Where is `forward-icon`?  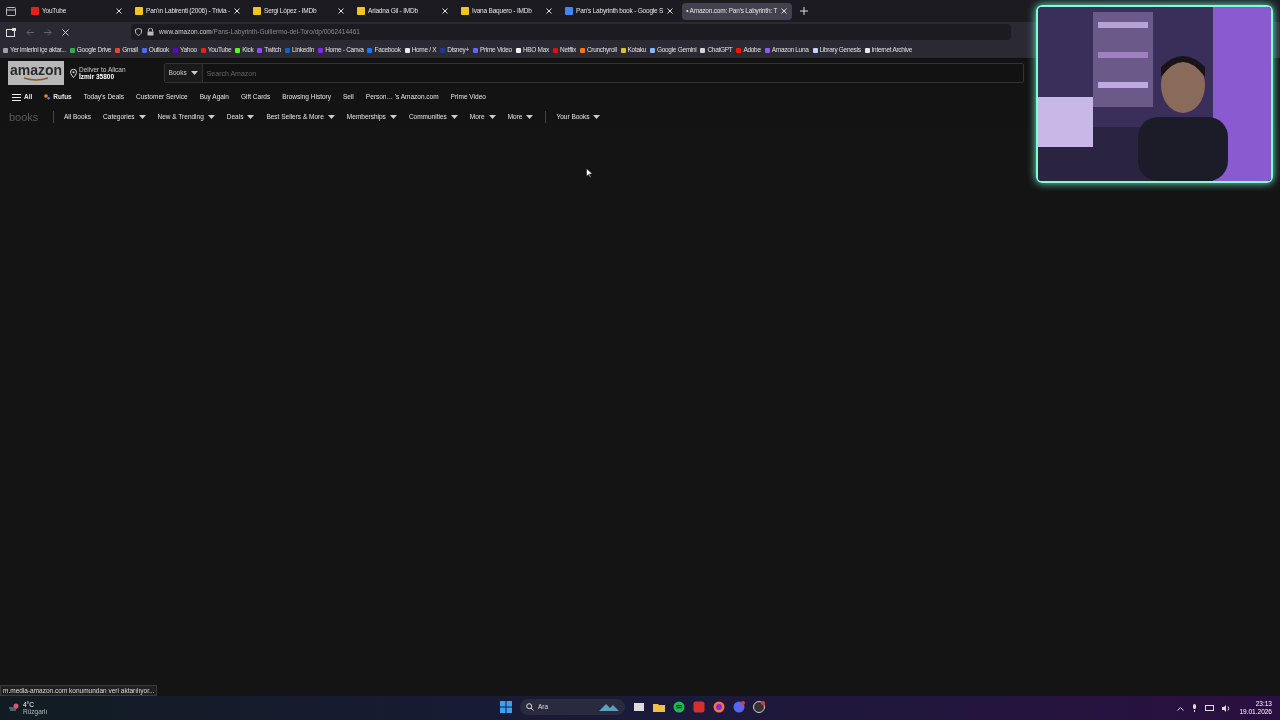
forward-icon is located at coordinates (48, 32).